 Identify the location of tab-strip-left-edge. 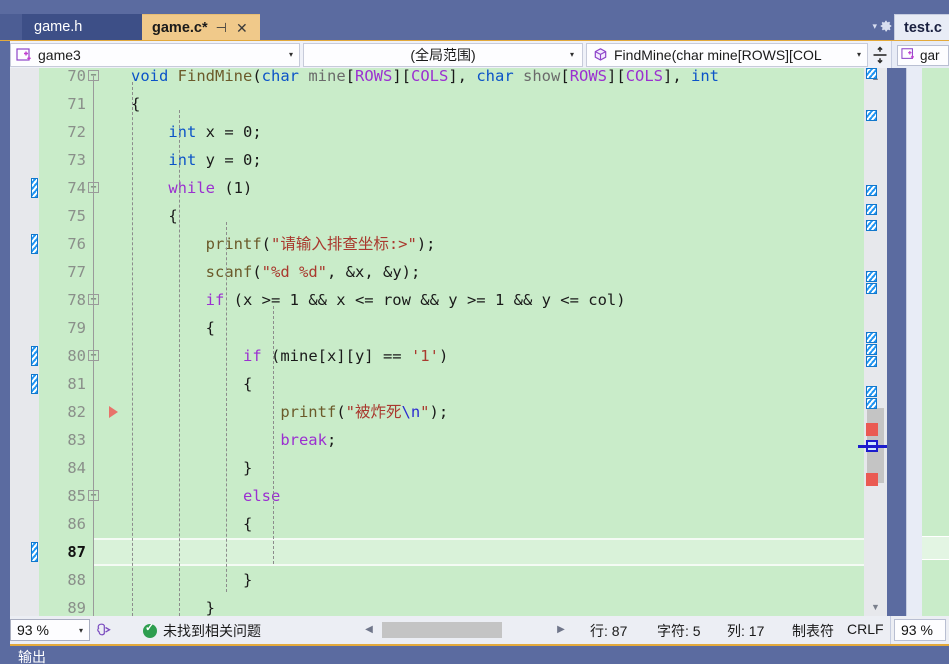
(11, 27).